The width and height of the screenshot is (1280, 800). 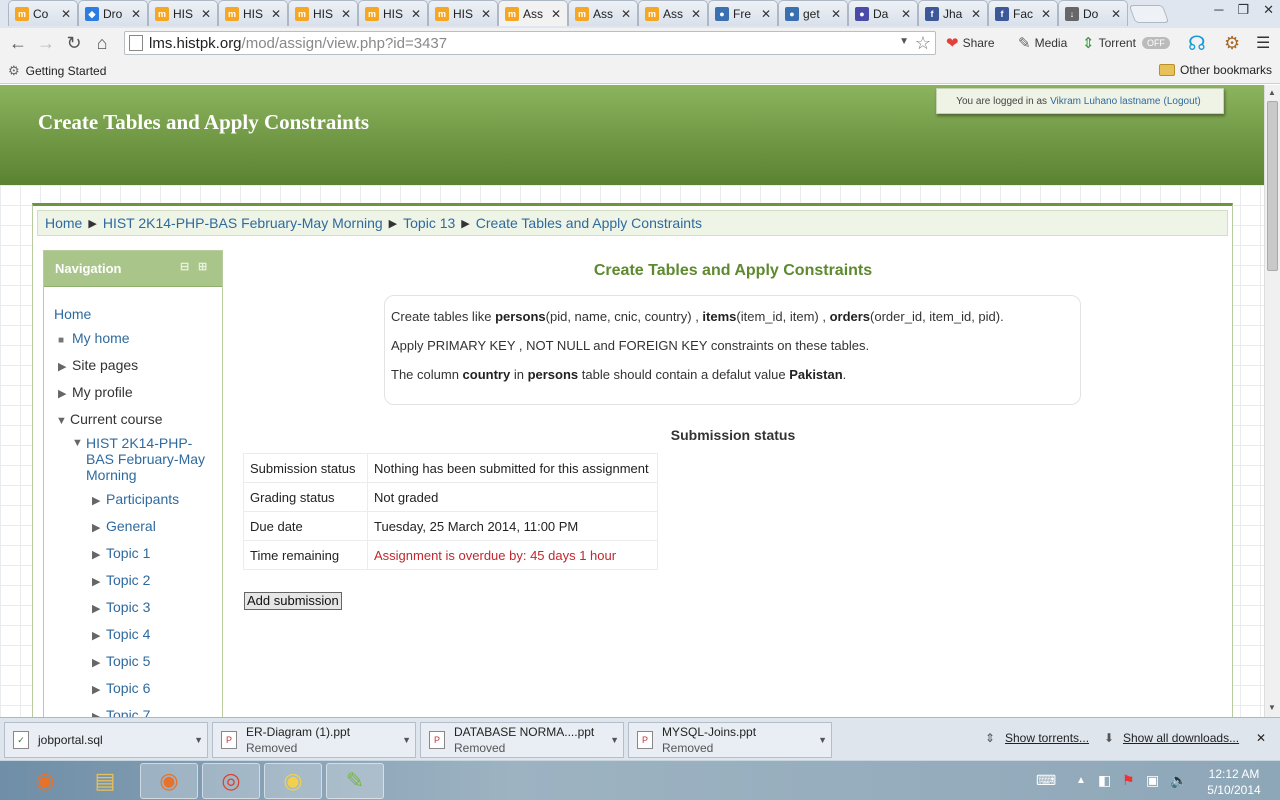 What do you see at coordinates (1265, 43) in the screenshot?
I see `menu-button: ☰` at bounding box center [1265, 43].